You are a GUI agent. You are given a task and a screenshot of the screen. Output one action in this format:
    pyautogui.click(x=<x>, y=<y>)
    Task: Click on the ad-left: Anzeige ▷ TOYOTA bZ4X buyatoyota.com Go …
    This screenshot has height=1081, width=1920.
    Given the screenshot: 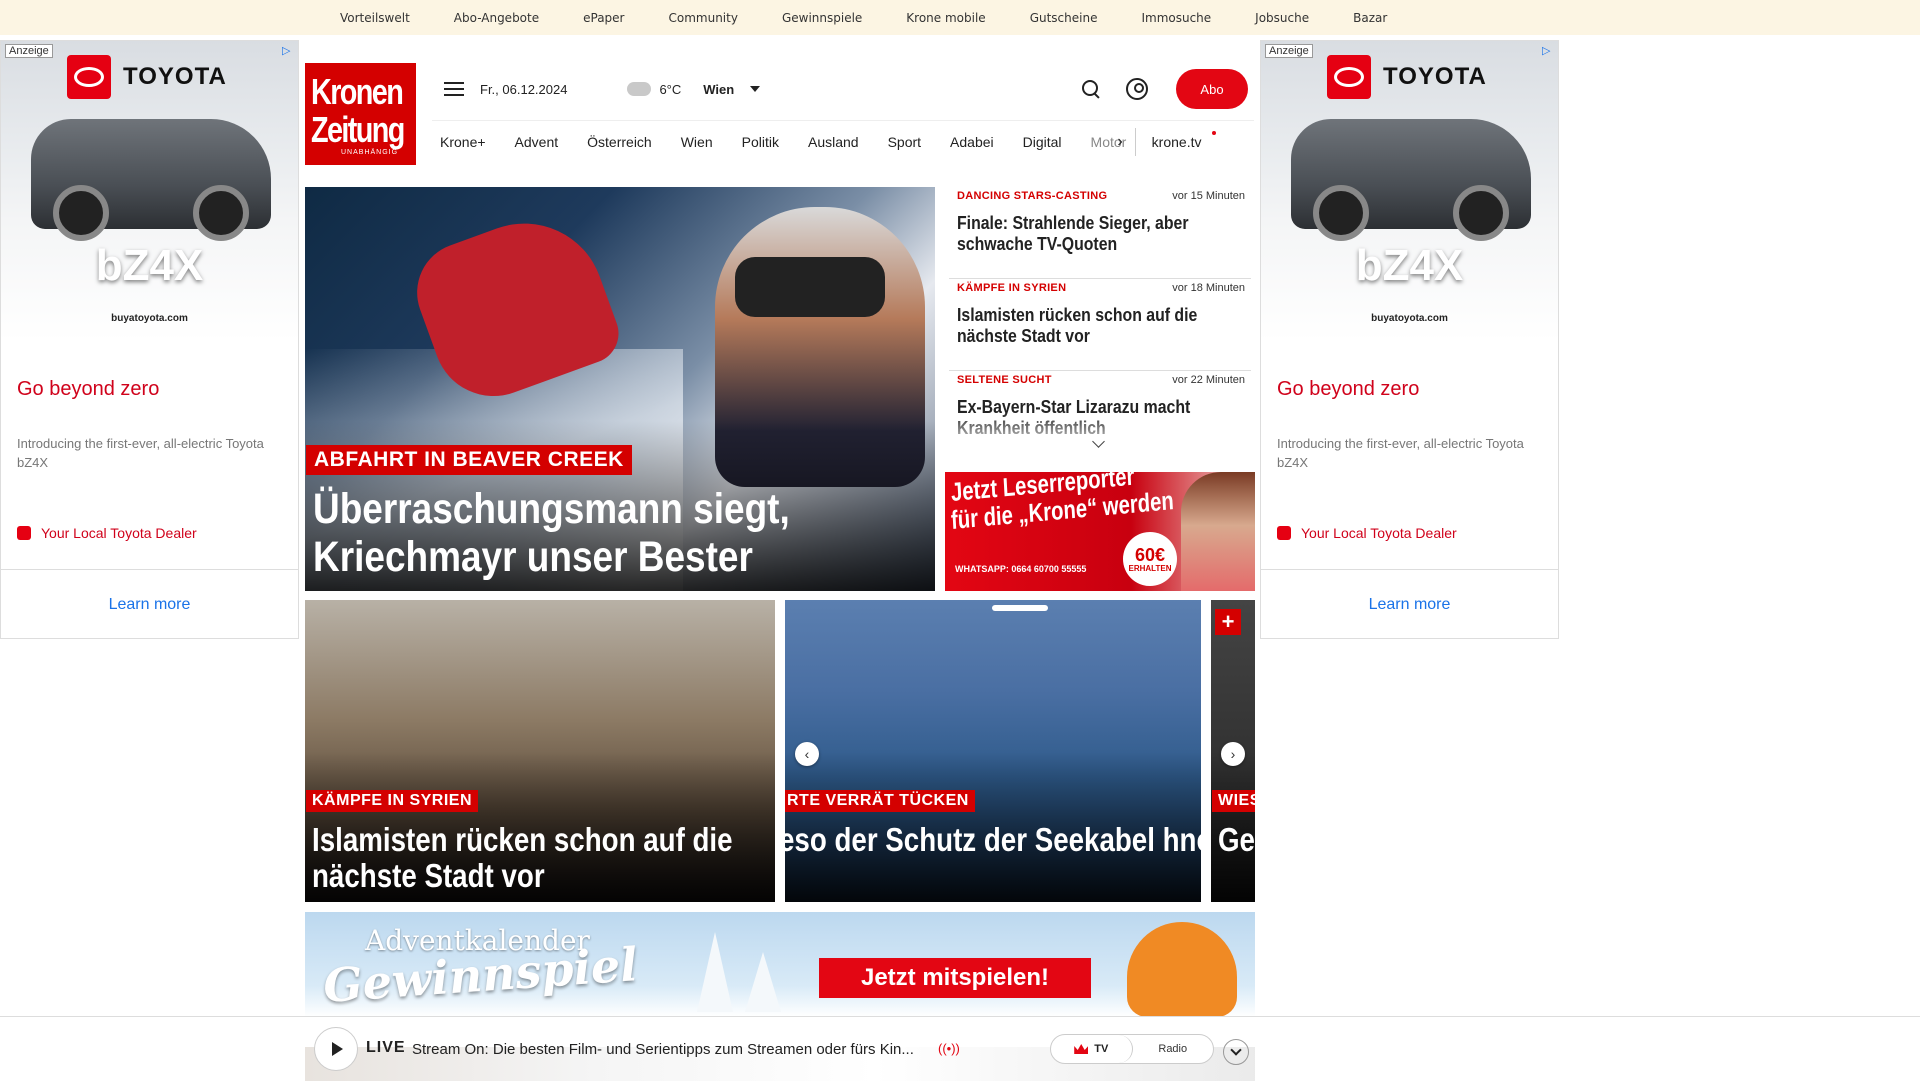 What is the action you would take?
    pyautogui.click(x=149, y=339)
    